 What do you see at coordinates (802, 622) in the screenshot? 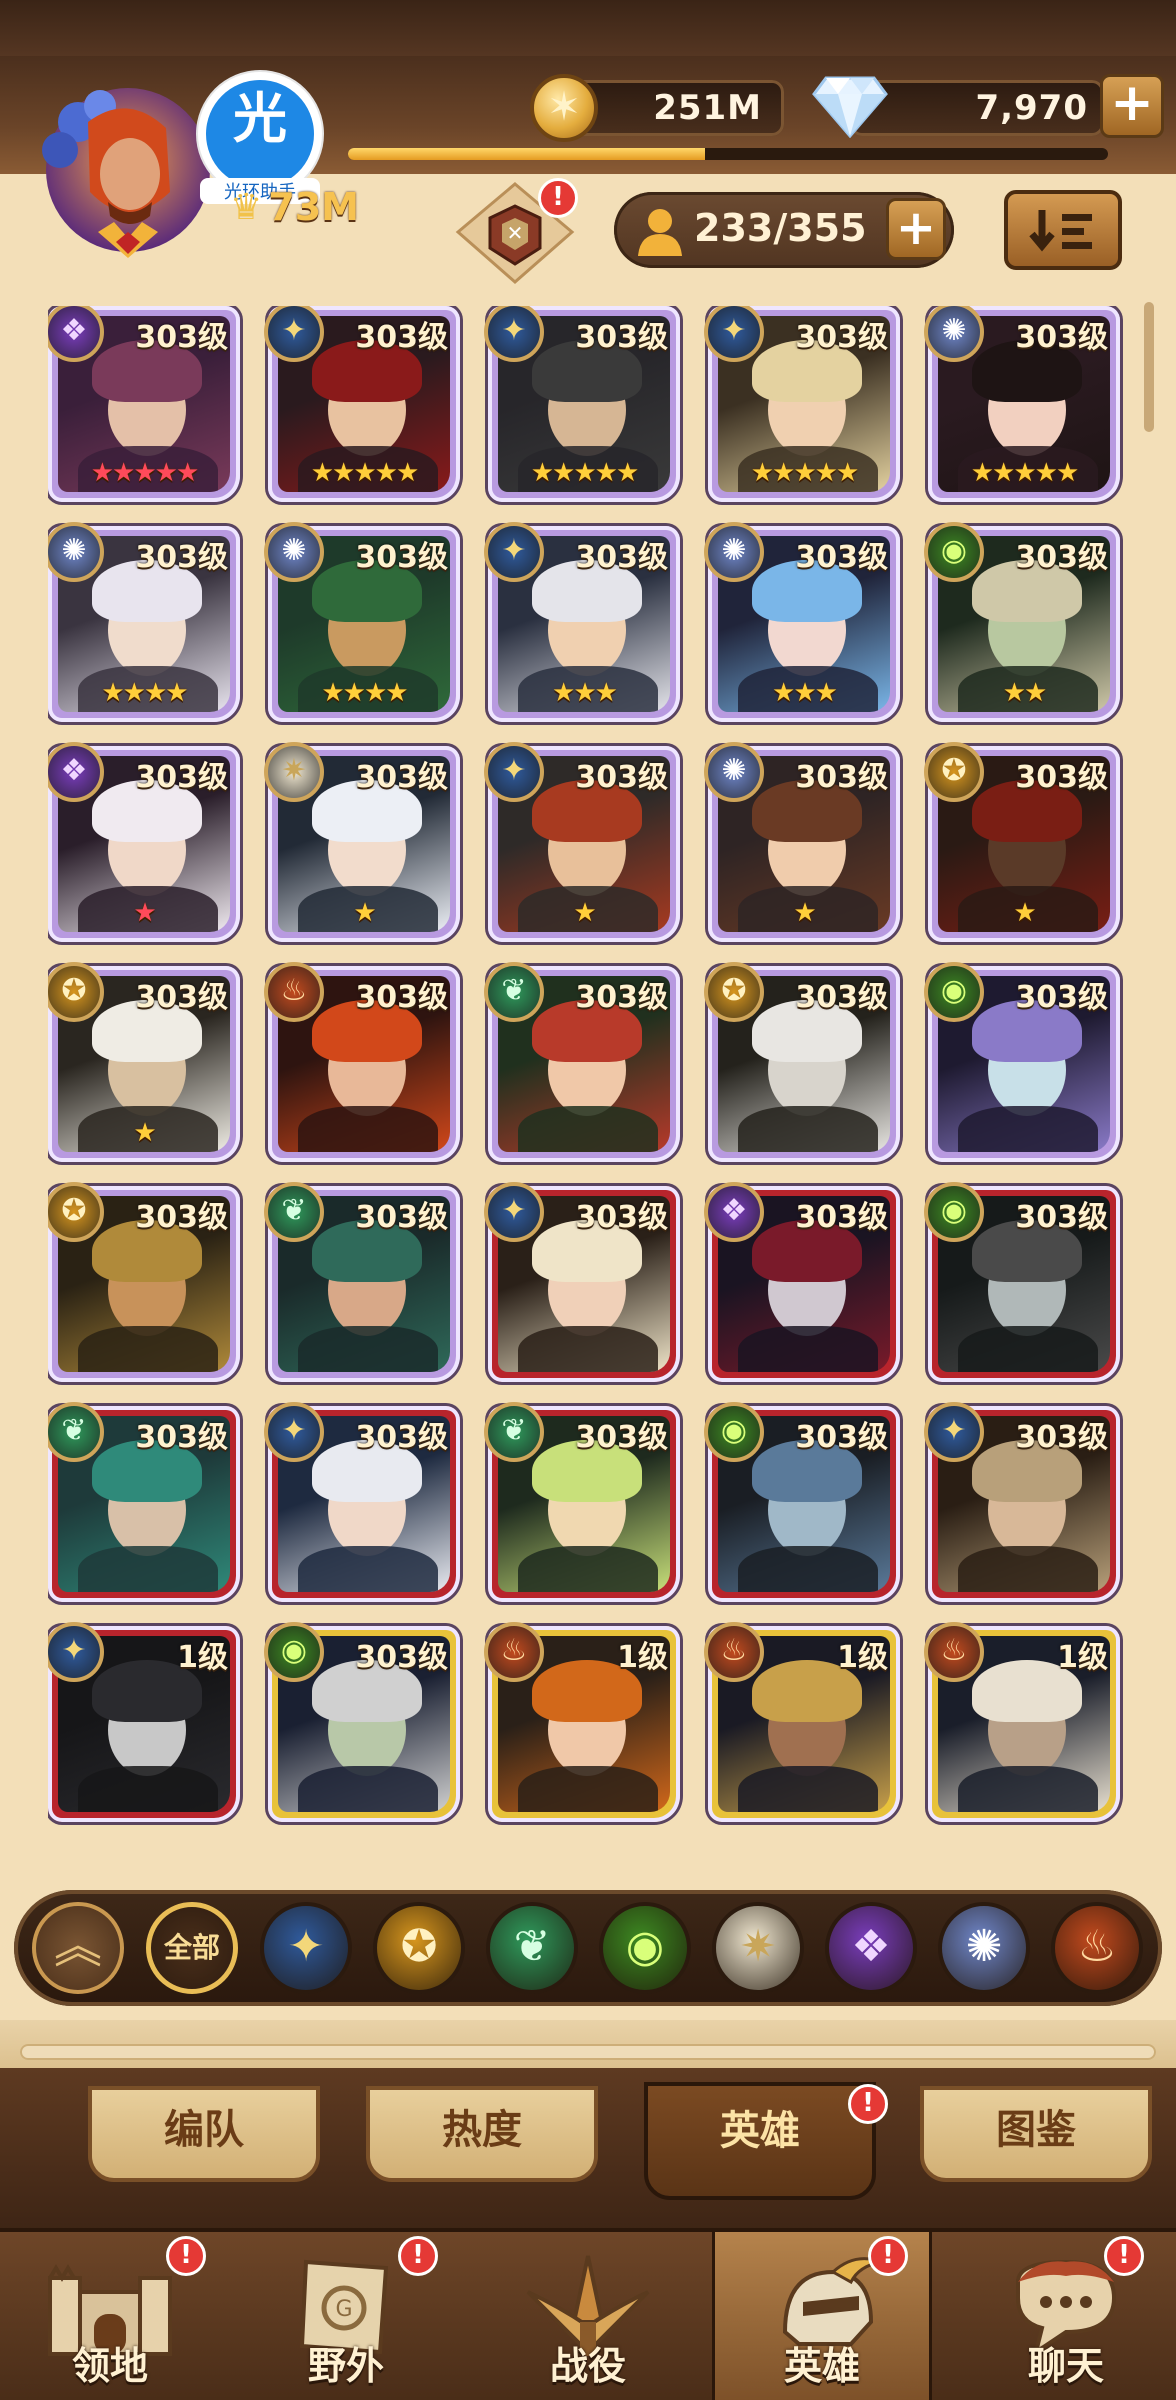
I see `hero-card: ✺ 303级 ★★★` at bounding box center [802, 622].